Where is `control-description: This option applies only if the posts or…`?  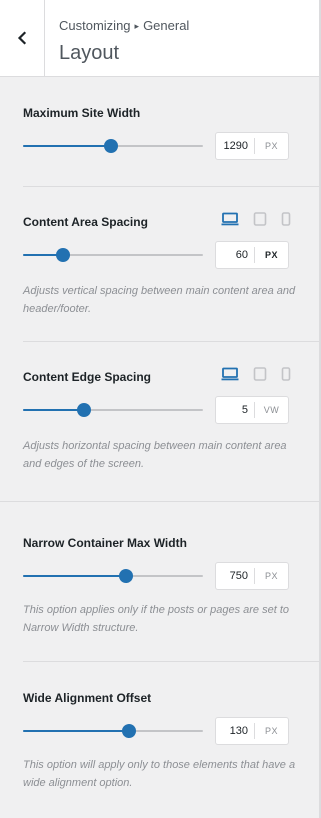 control-description: This option applies only if the posts or… is located at coordinates (156, 619).